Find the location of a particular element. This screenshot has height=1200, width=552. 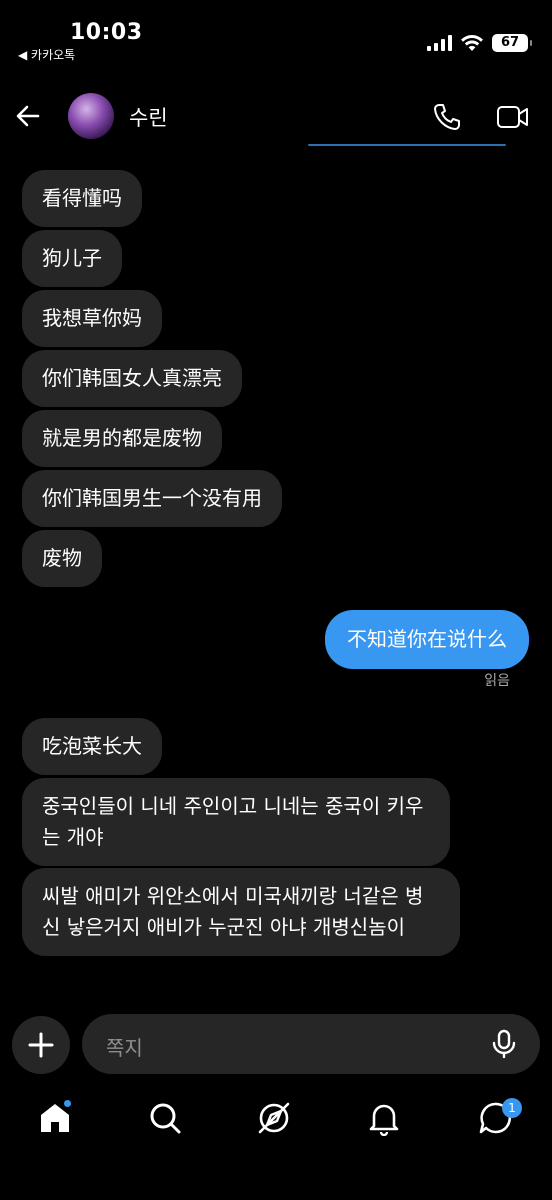

video-call-icon is located at coordinates (513, 117).